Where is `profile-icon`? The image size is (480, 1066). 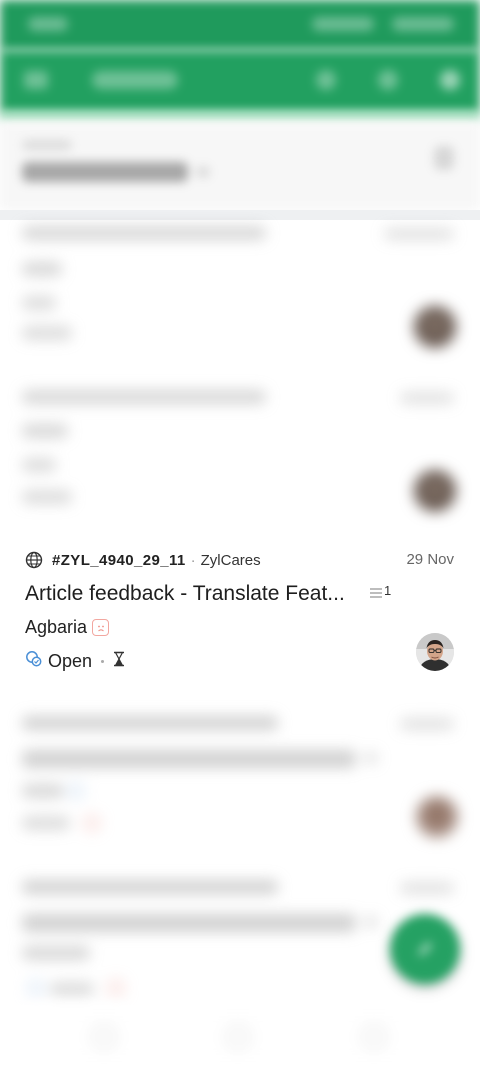 profile-icon is located at coordinates (450, 80).